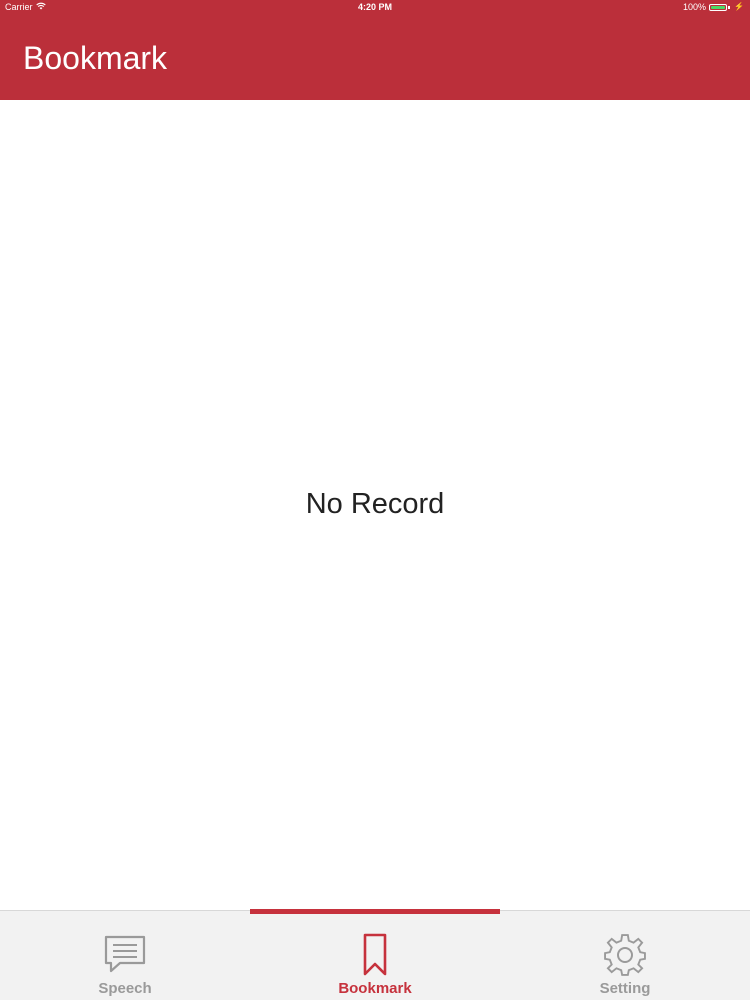 This screenshot has height=1000, width=750. I want to click on page-title: Bookmark, so click(95, 58).